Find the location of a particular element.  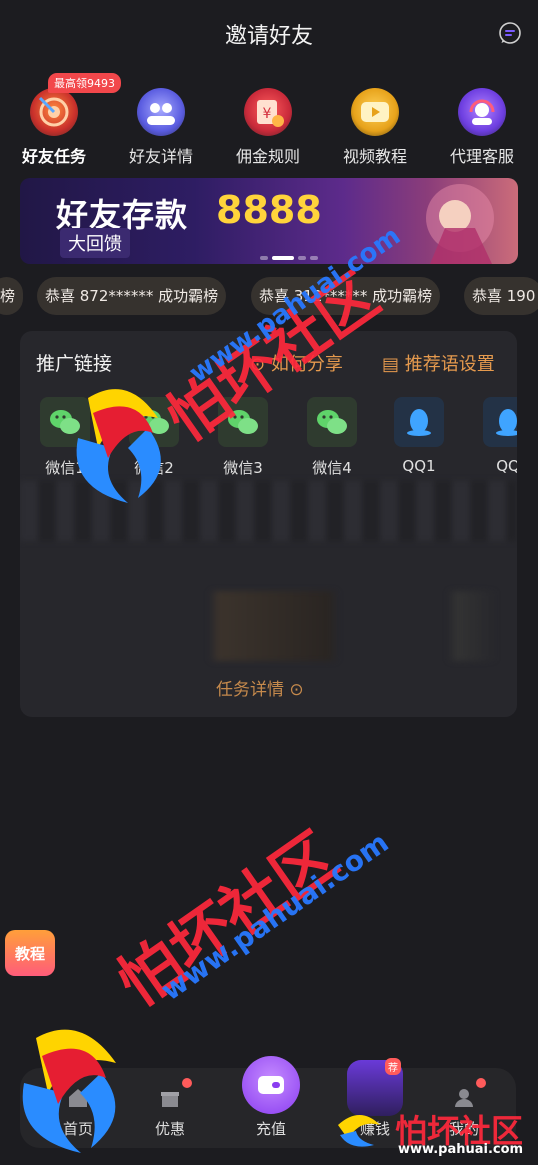

tab-agent-support: 代理客服 is located at coordinates (482, 125).